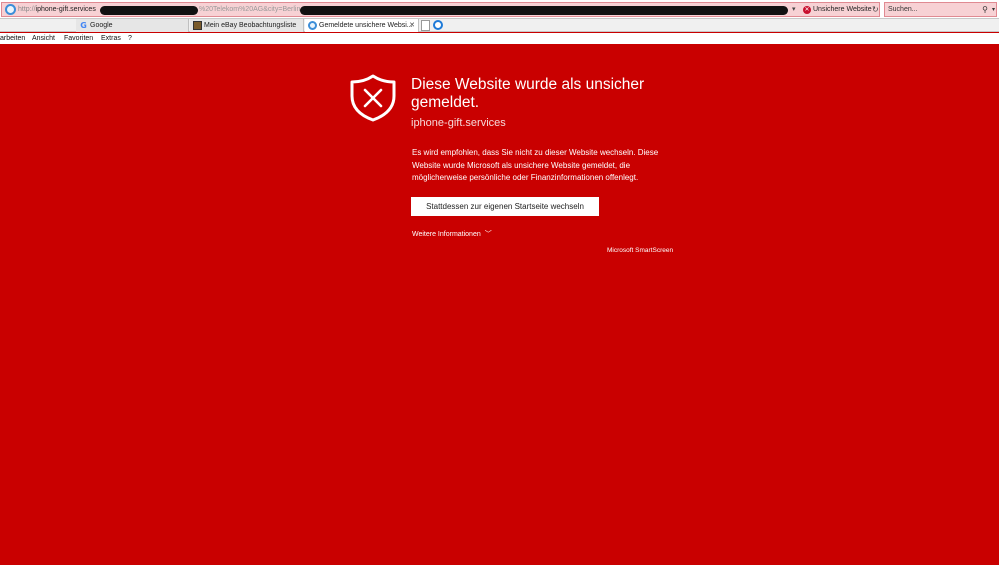  What do you see at coordinates (43, 38) in the screenshot?
I see `menu-view: Ansicht` at bounding box center [43, 38].